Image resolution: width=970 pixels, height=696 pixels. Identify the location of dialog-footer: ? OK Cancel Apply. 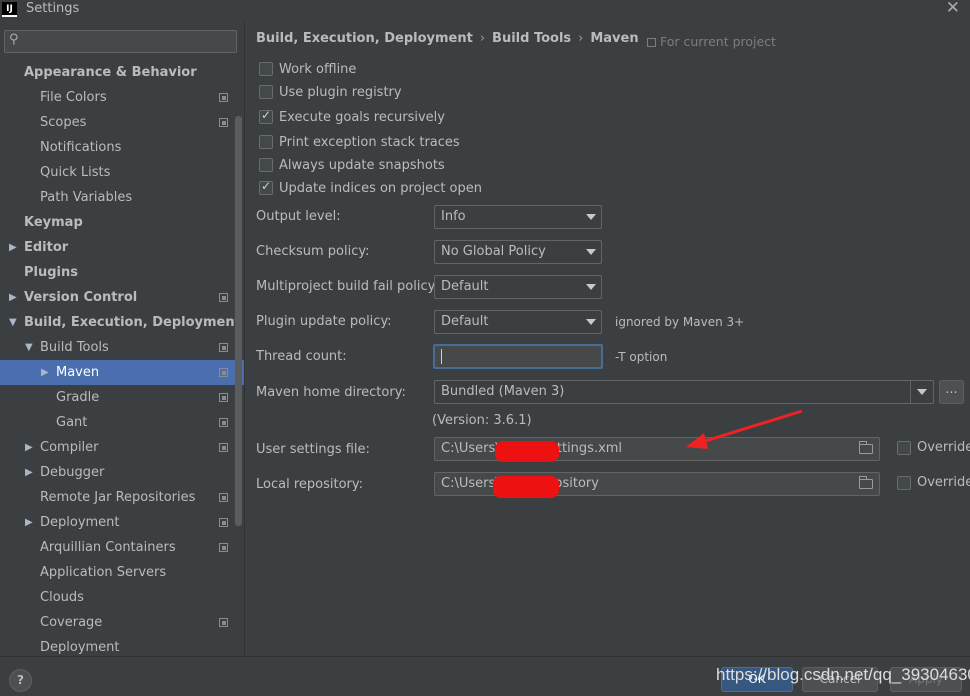
(485, 676).